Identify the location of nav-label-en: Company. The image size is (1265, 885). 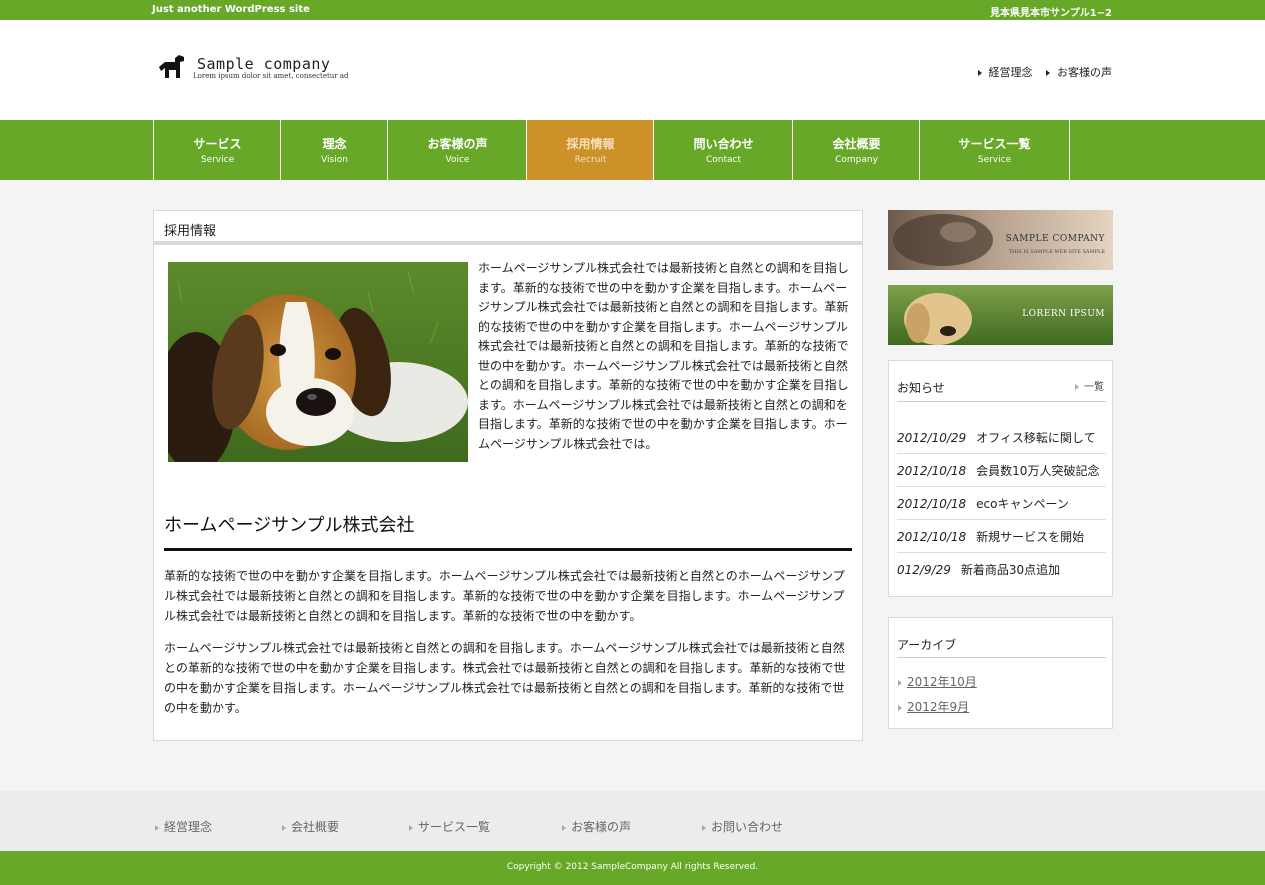
(856, 160).